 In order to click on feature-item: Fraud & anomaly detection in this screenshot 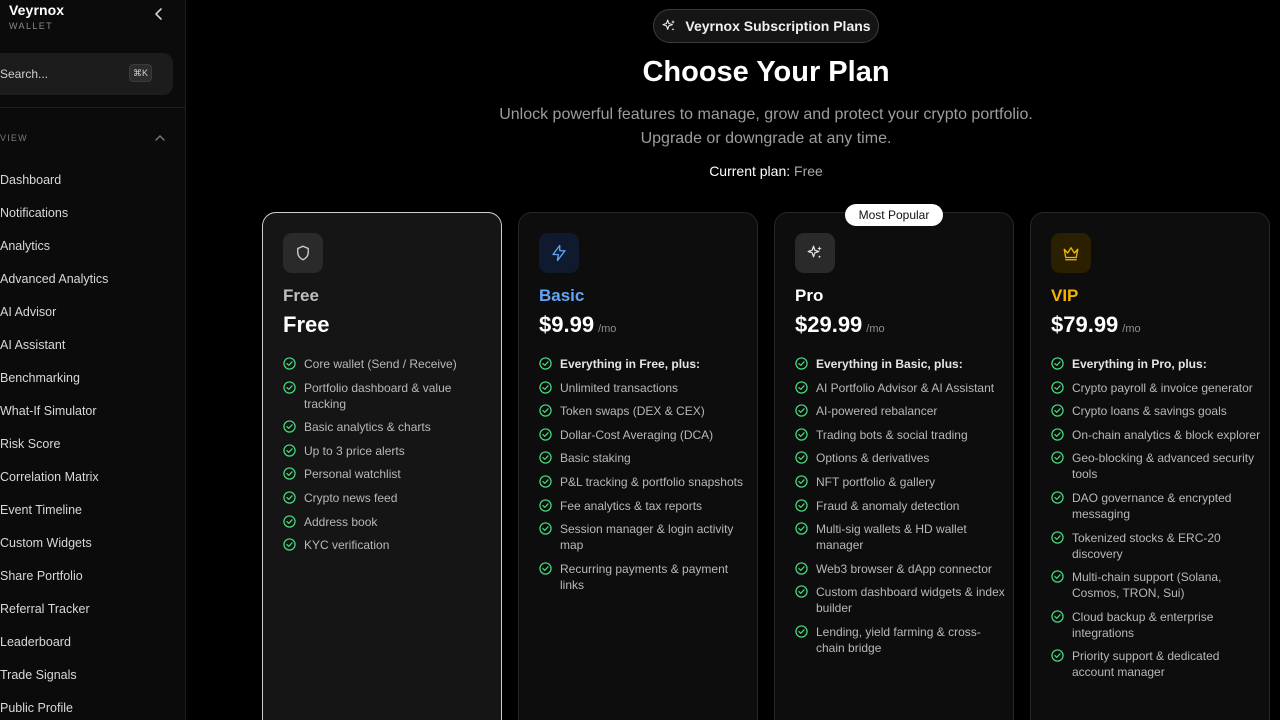, I will do `click(900, 506)`.